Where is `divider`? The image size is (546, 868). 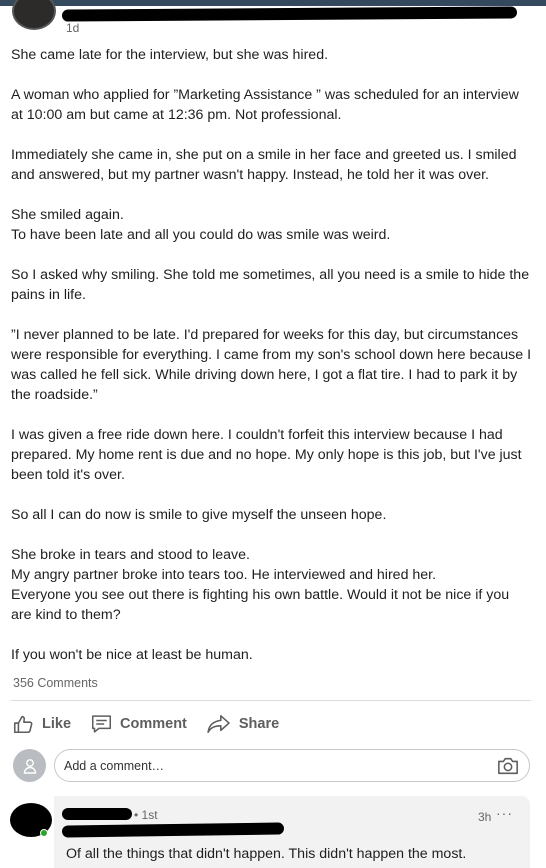
divider is located at coordinates (271, 700).